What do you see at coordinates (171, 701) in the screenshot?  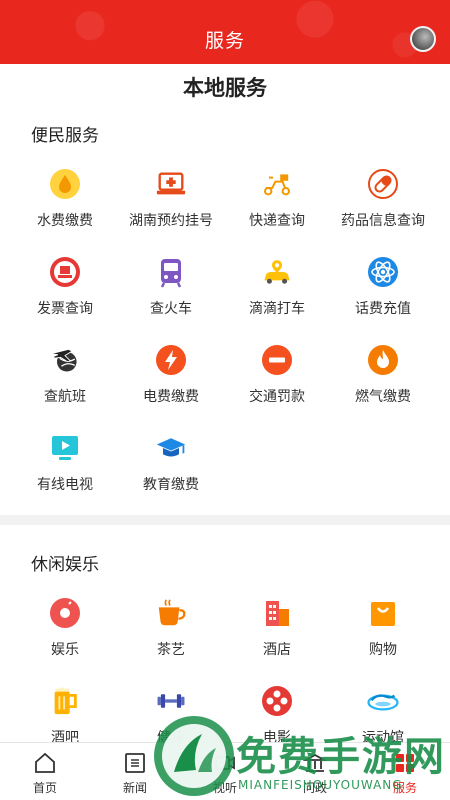 I see `dumbbell-icon` at bounding box center [171, 701].